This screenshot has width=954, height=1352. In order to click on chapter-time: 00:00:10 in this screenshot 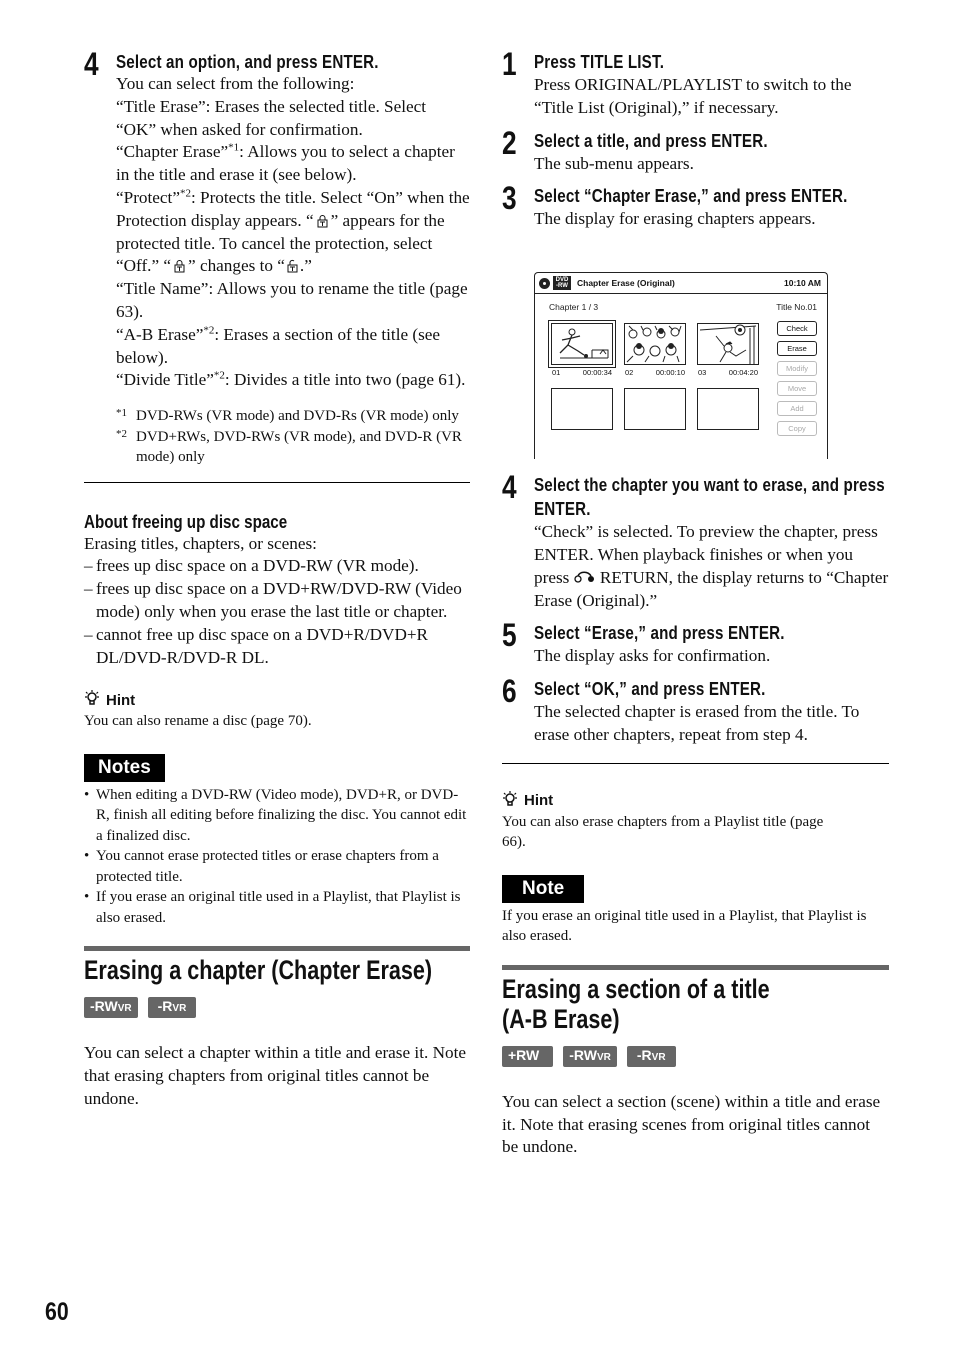, I will do `click(670, 372)`.